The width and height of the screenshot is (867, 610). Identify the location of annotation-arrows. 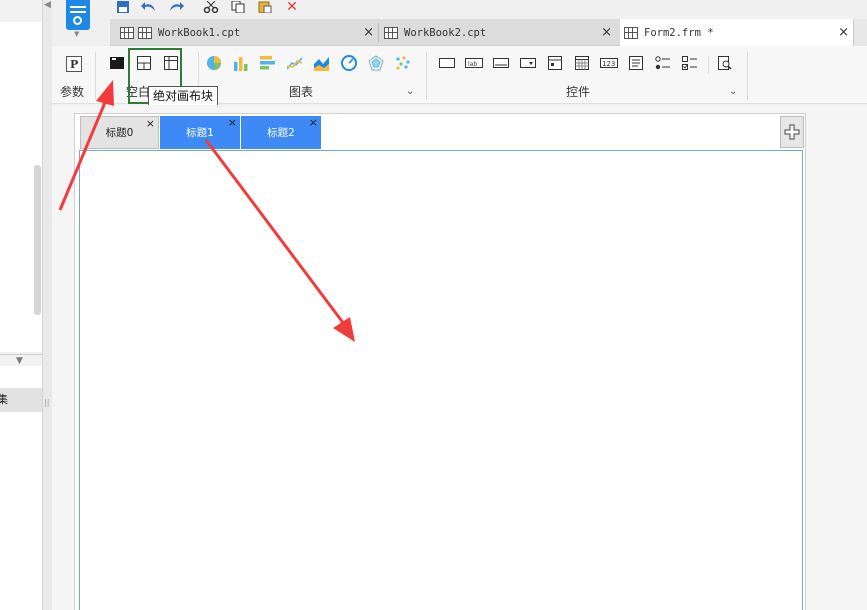
(206, 211).